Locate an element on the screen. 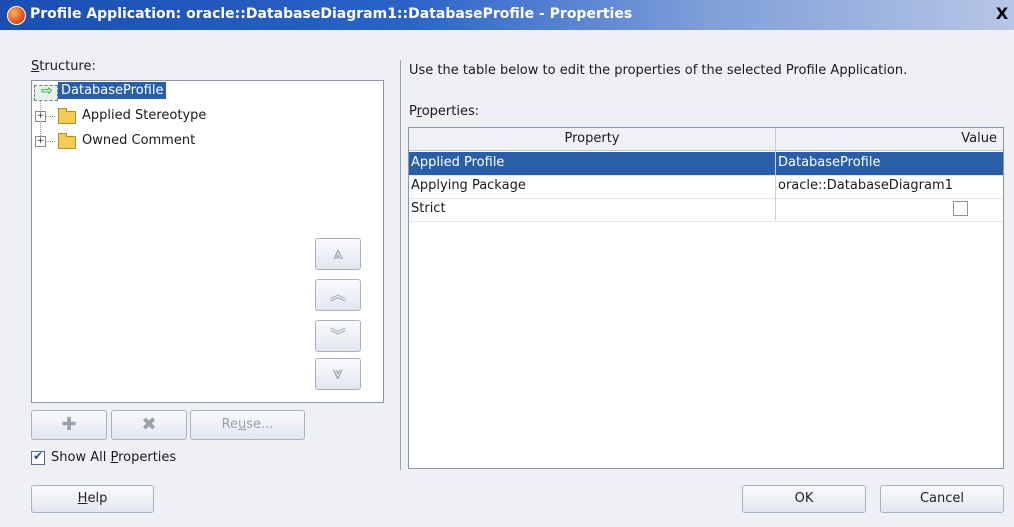  column-header-value: Value is located at coordinates (889, 139).